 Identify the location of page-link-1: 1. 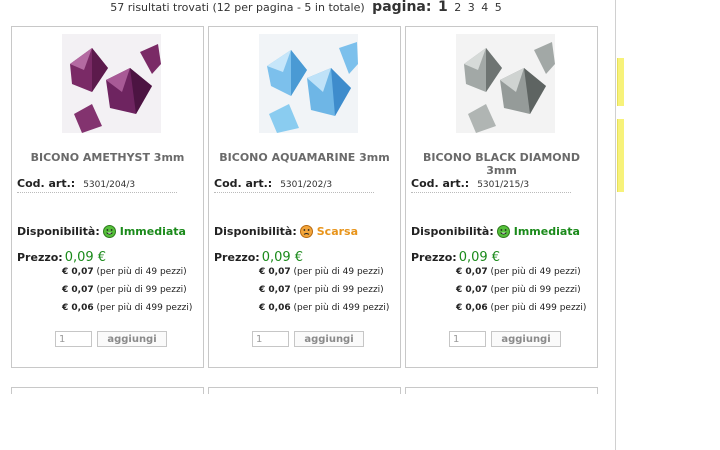
(443, 7).